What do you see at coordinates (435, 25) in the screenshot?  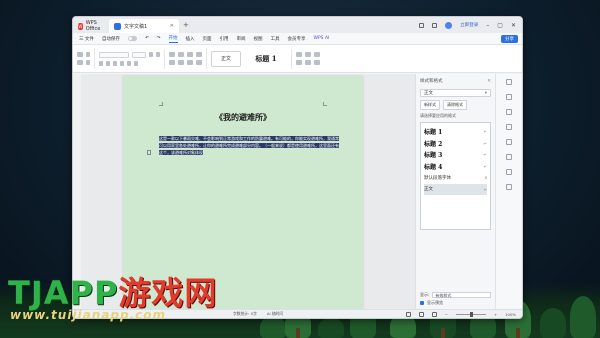 I see `apps-icon` at bounding box center [435, 25].